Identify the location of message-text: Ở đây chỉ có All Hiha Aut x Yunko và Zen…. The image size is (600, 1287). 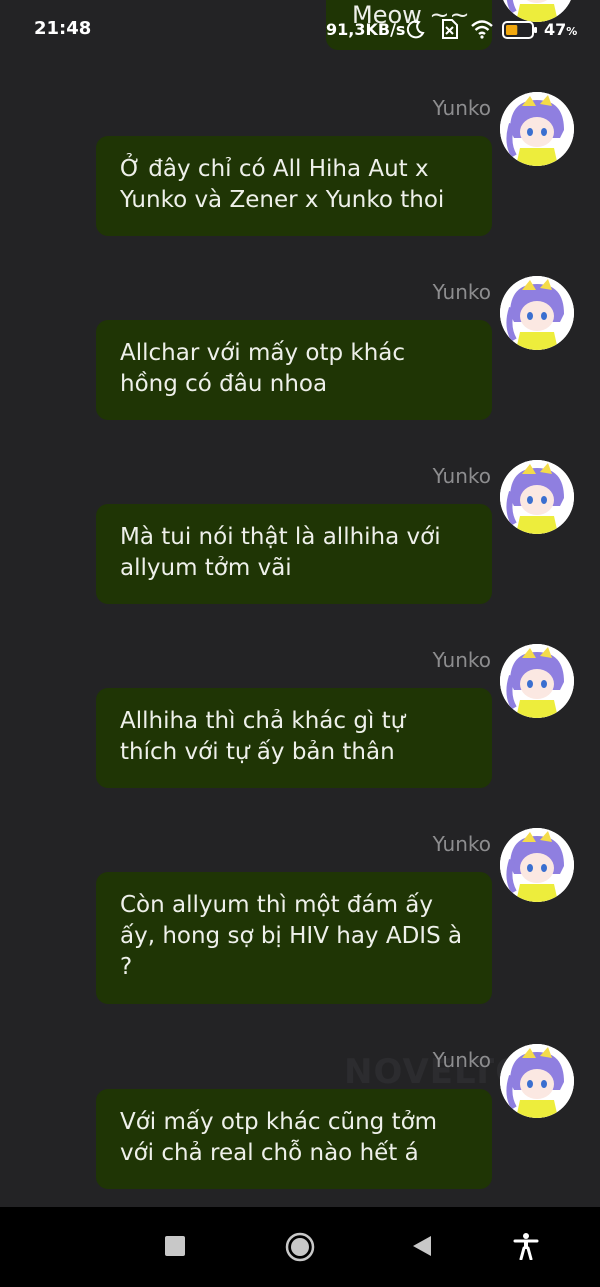
(282, 184).